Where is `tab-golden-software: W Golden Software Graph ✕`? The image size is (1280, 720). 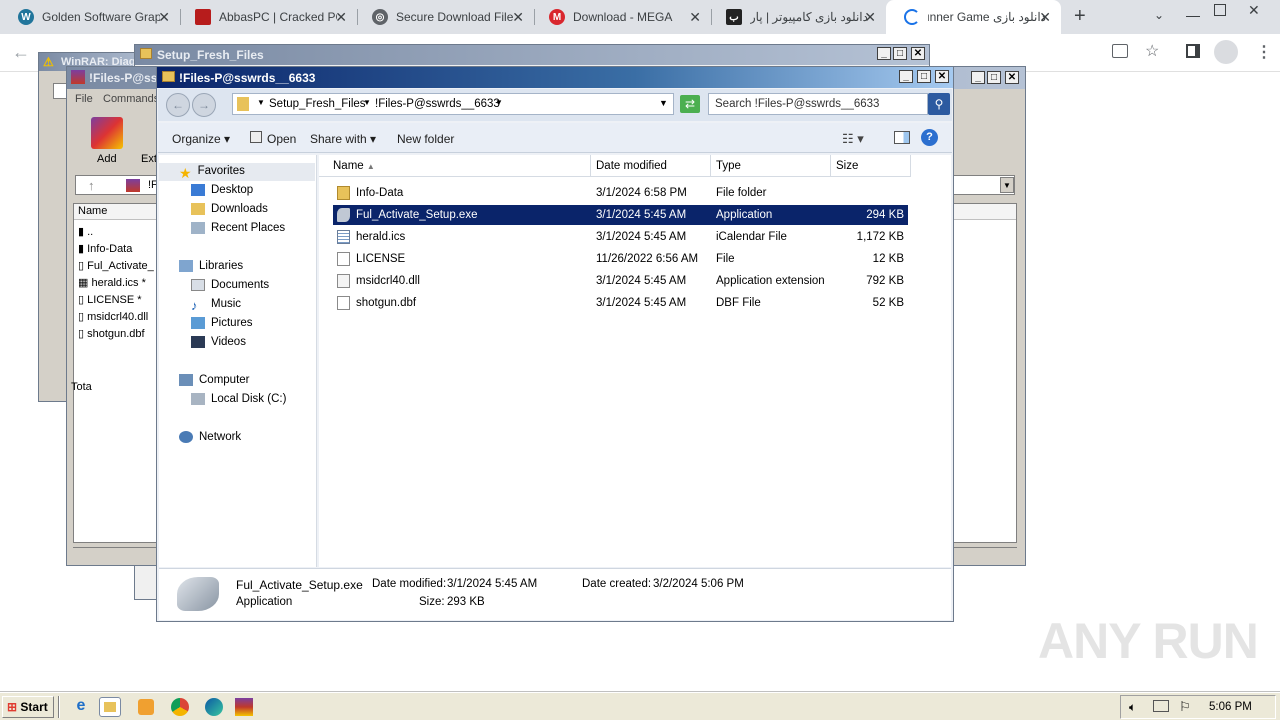 tab-golden-software: W Golden Software Graph ✕ is located at coordinates (90, 17).